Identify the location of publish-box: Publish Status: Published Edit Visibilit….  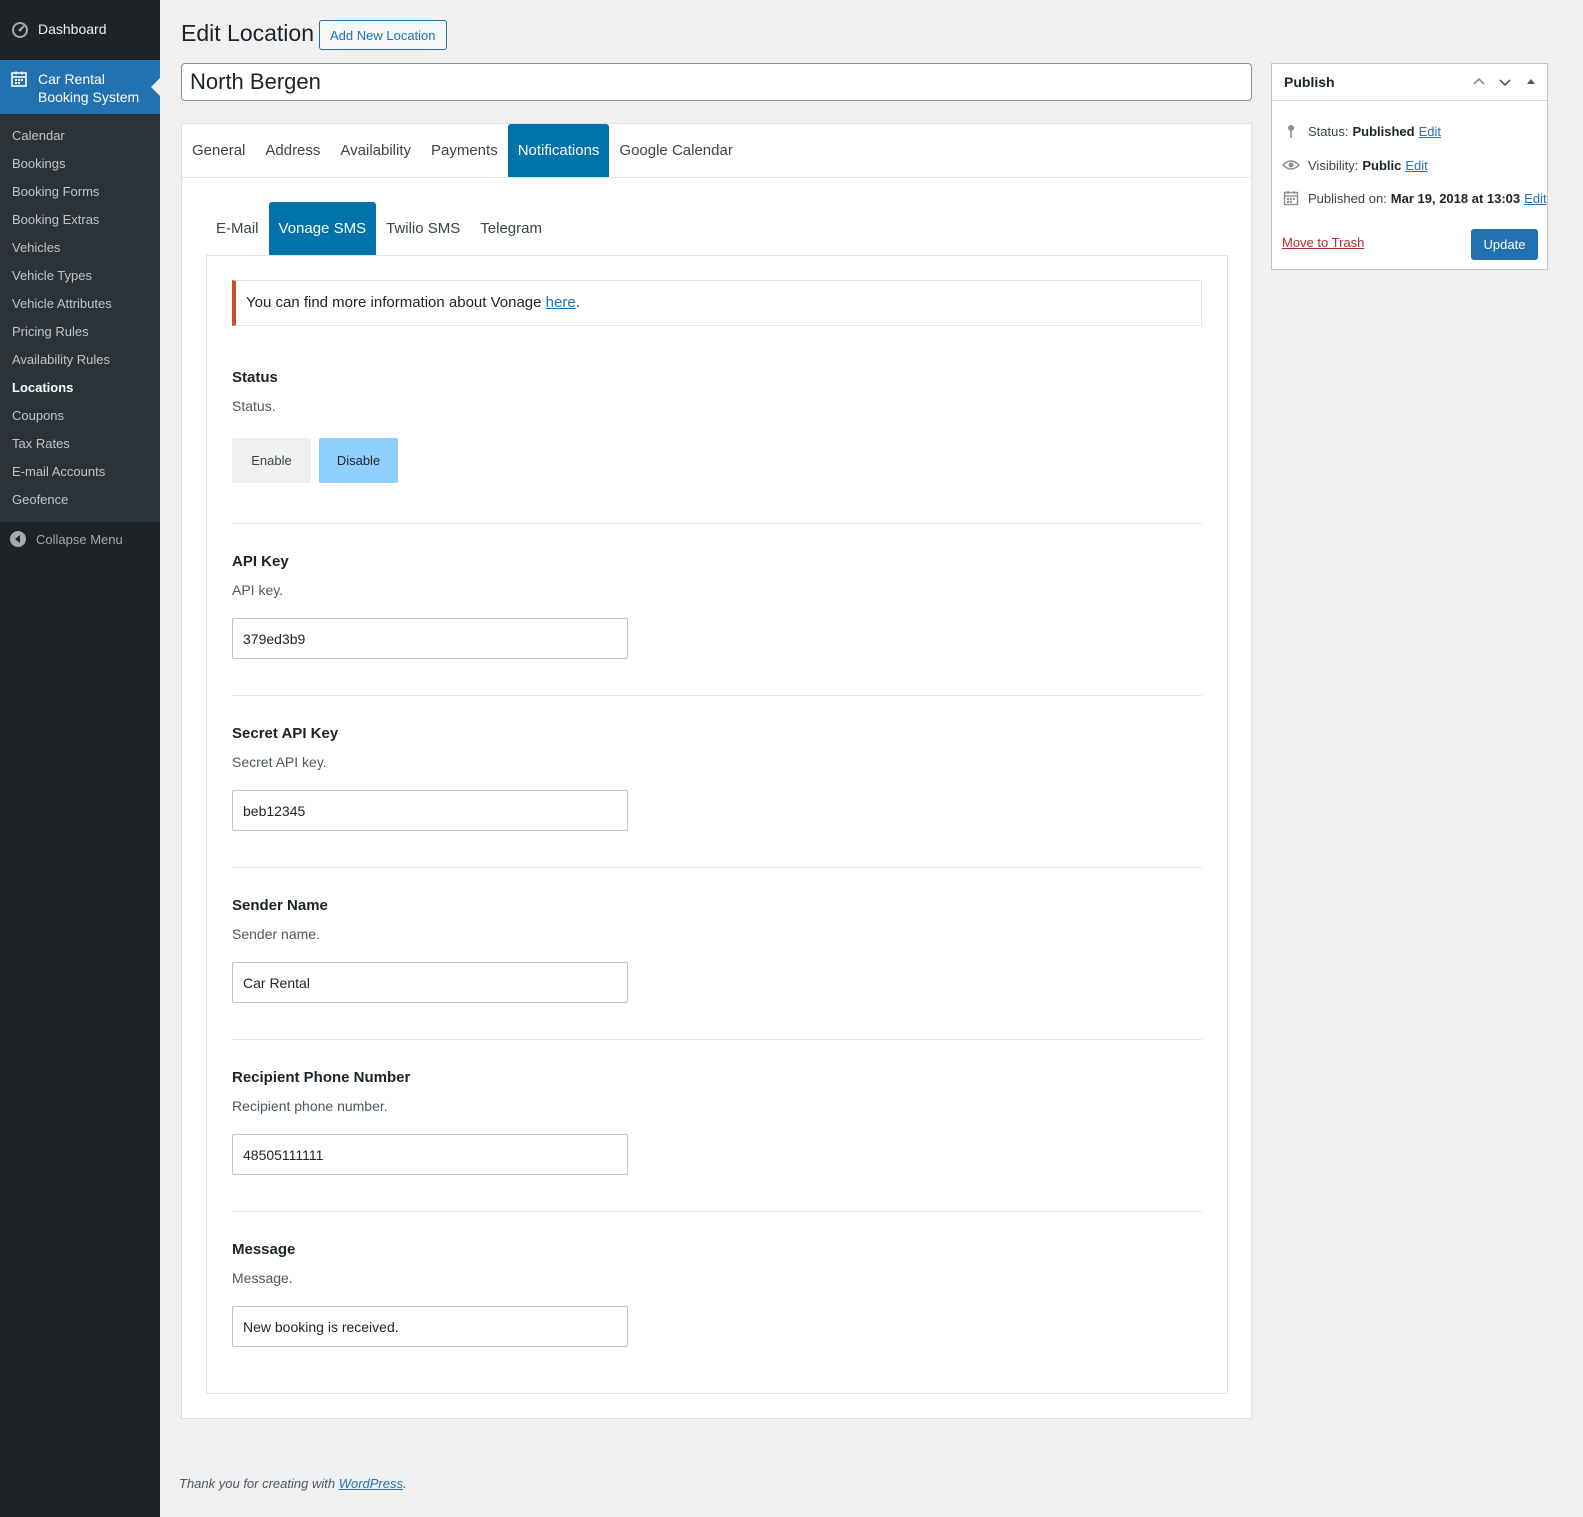
(1409, 166).